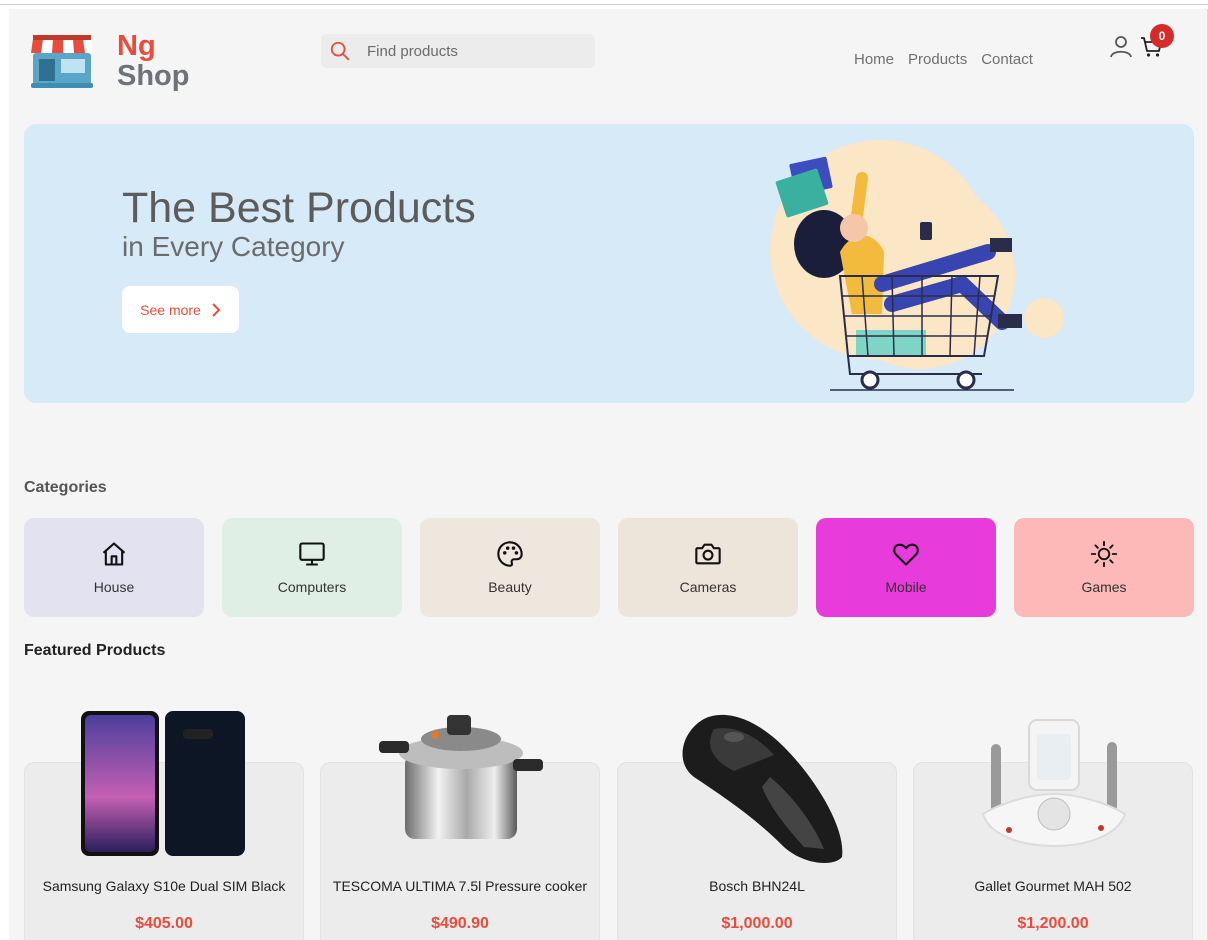  What do you see at coordinates (762, 788) in the screenshot?
I see `product-image-handheld-vacuum` at bounding box center [762, 788].